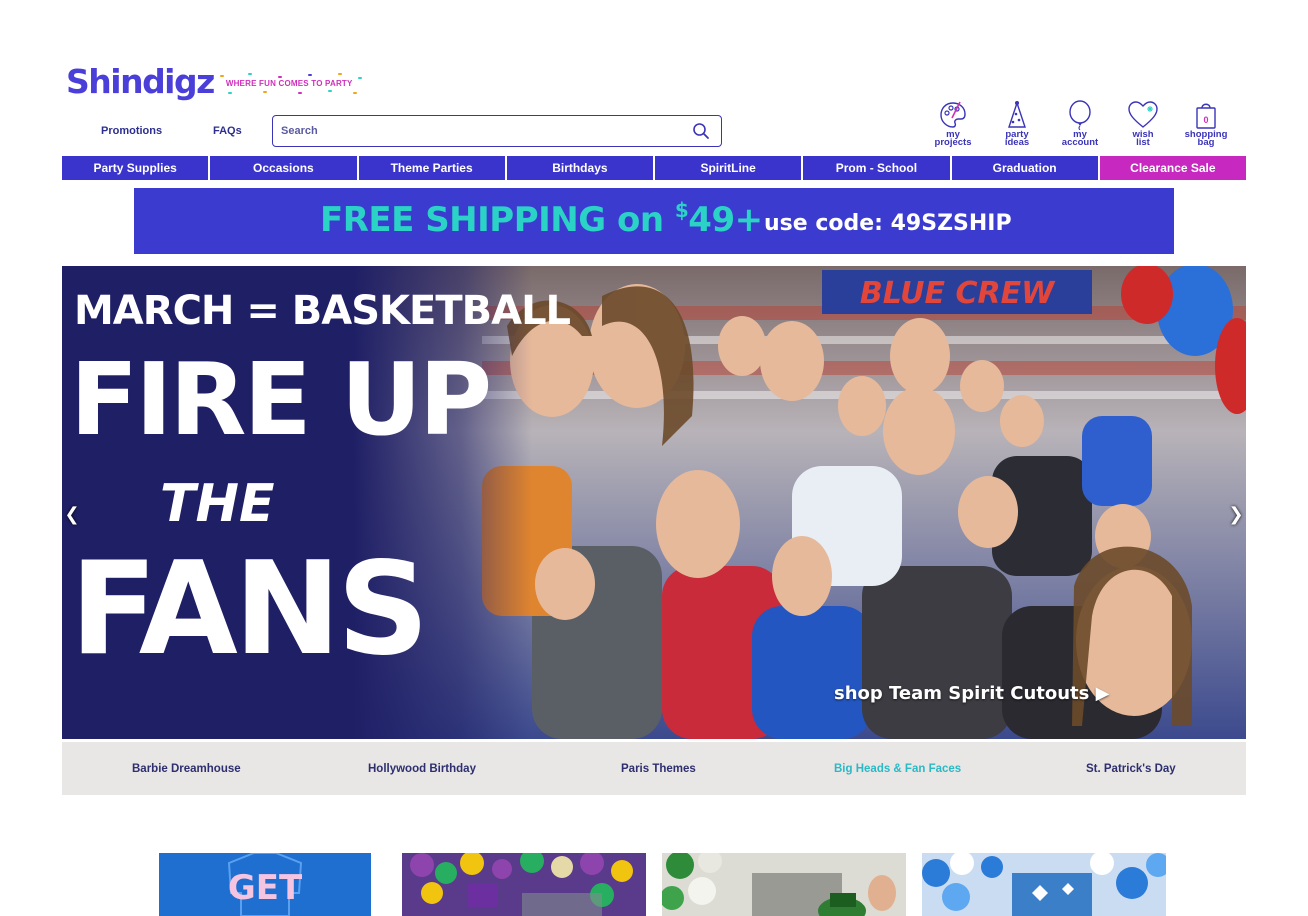 The width and height of the screenshot is (1308, 916). I want to click on search-icon, so click(701, 131).